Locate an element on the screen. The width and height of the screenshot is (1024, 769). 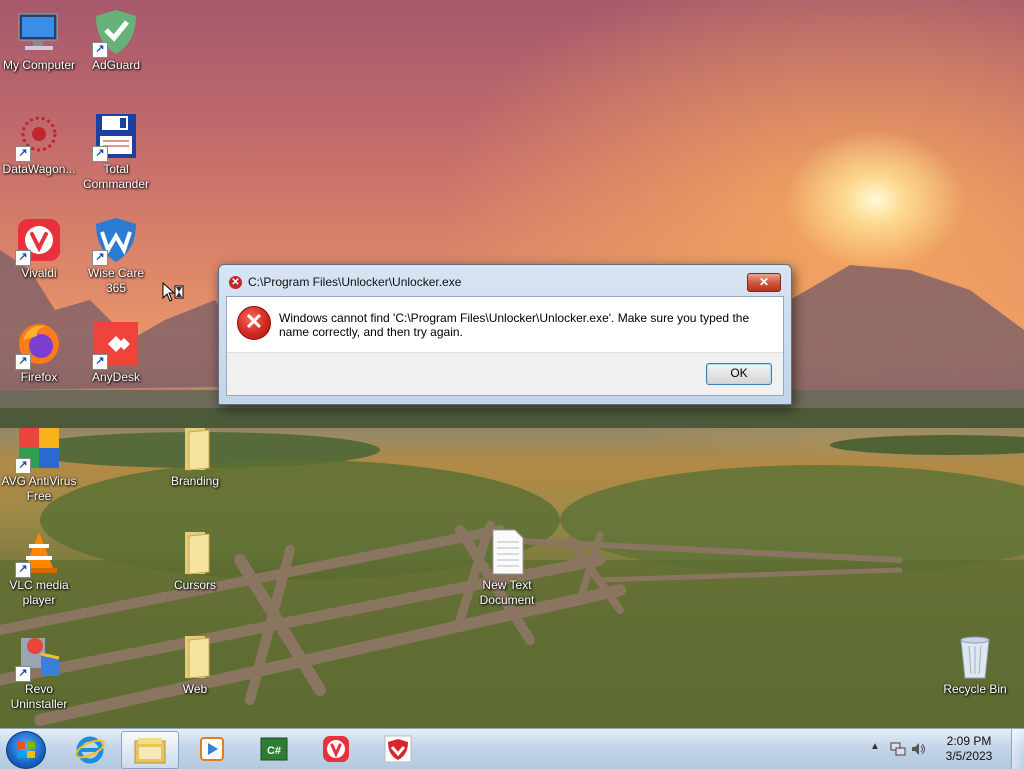
svg-text: C# is located at coordinates (274, 751).